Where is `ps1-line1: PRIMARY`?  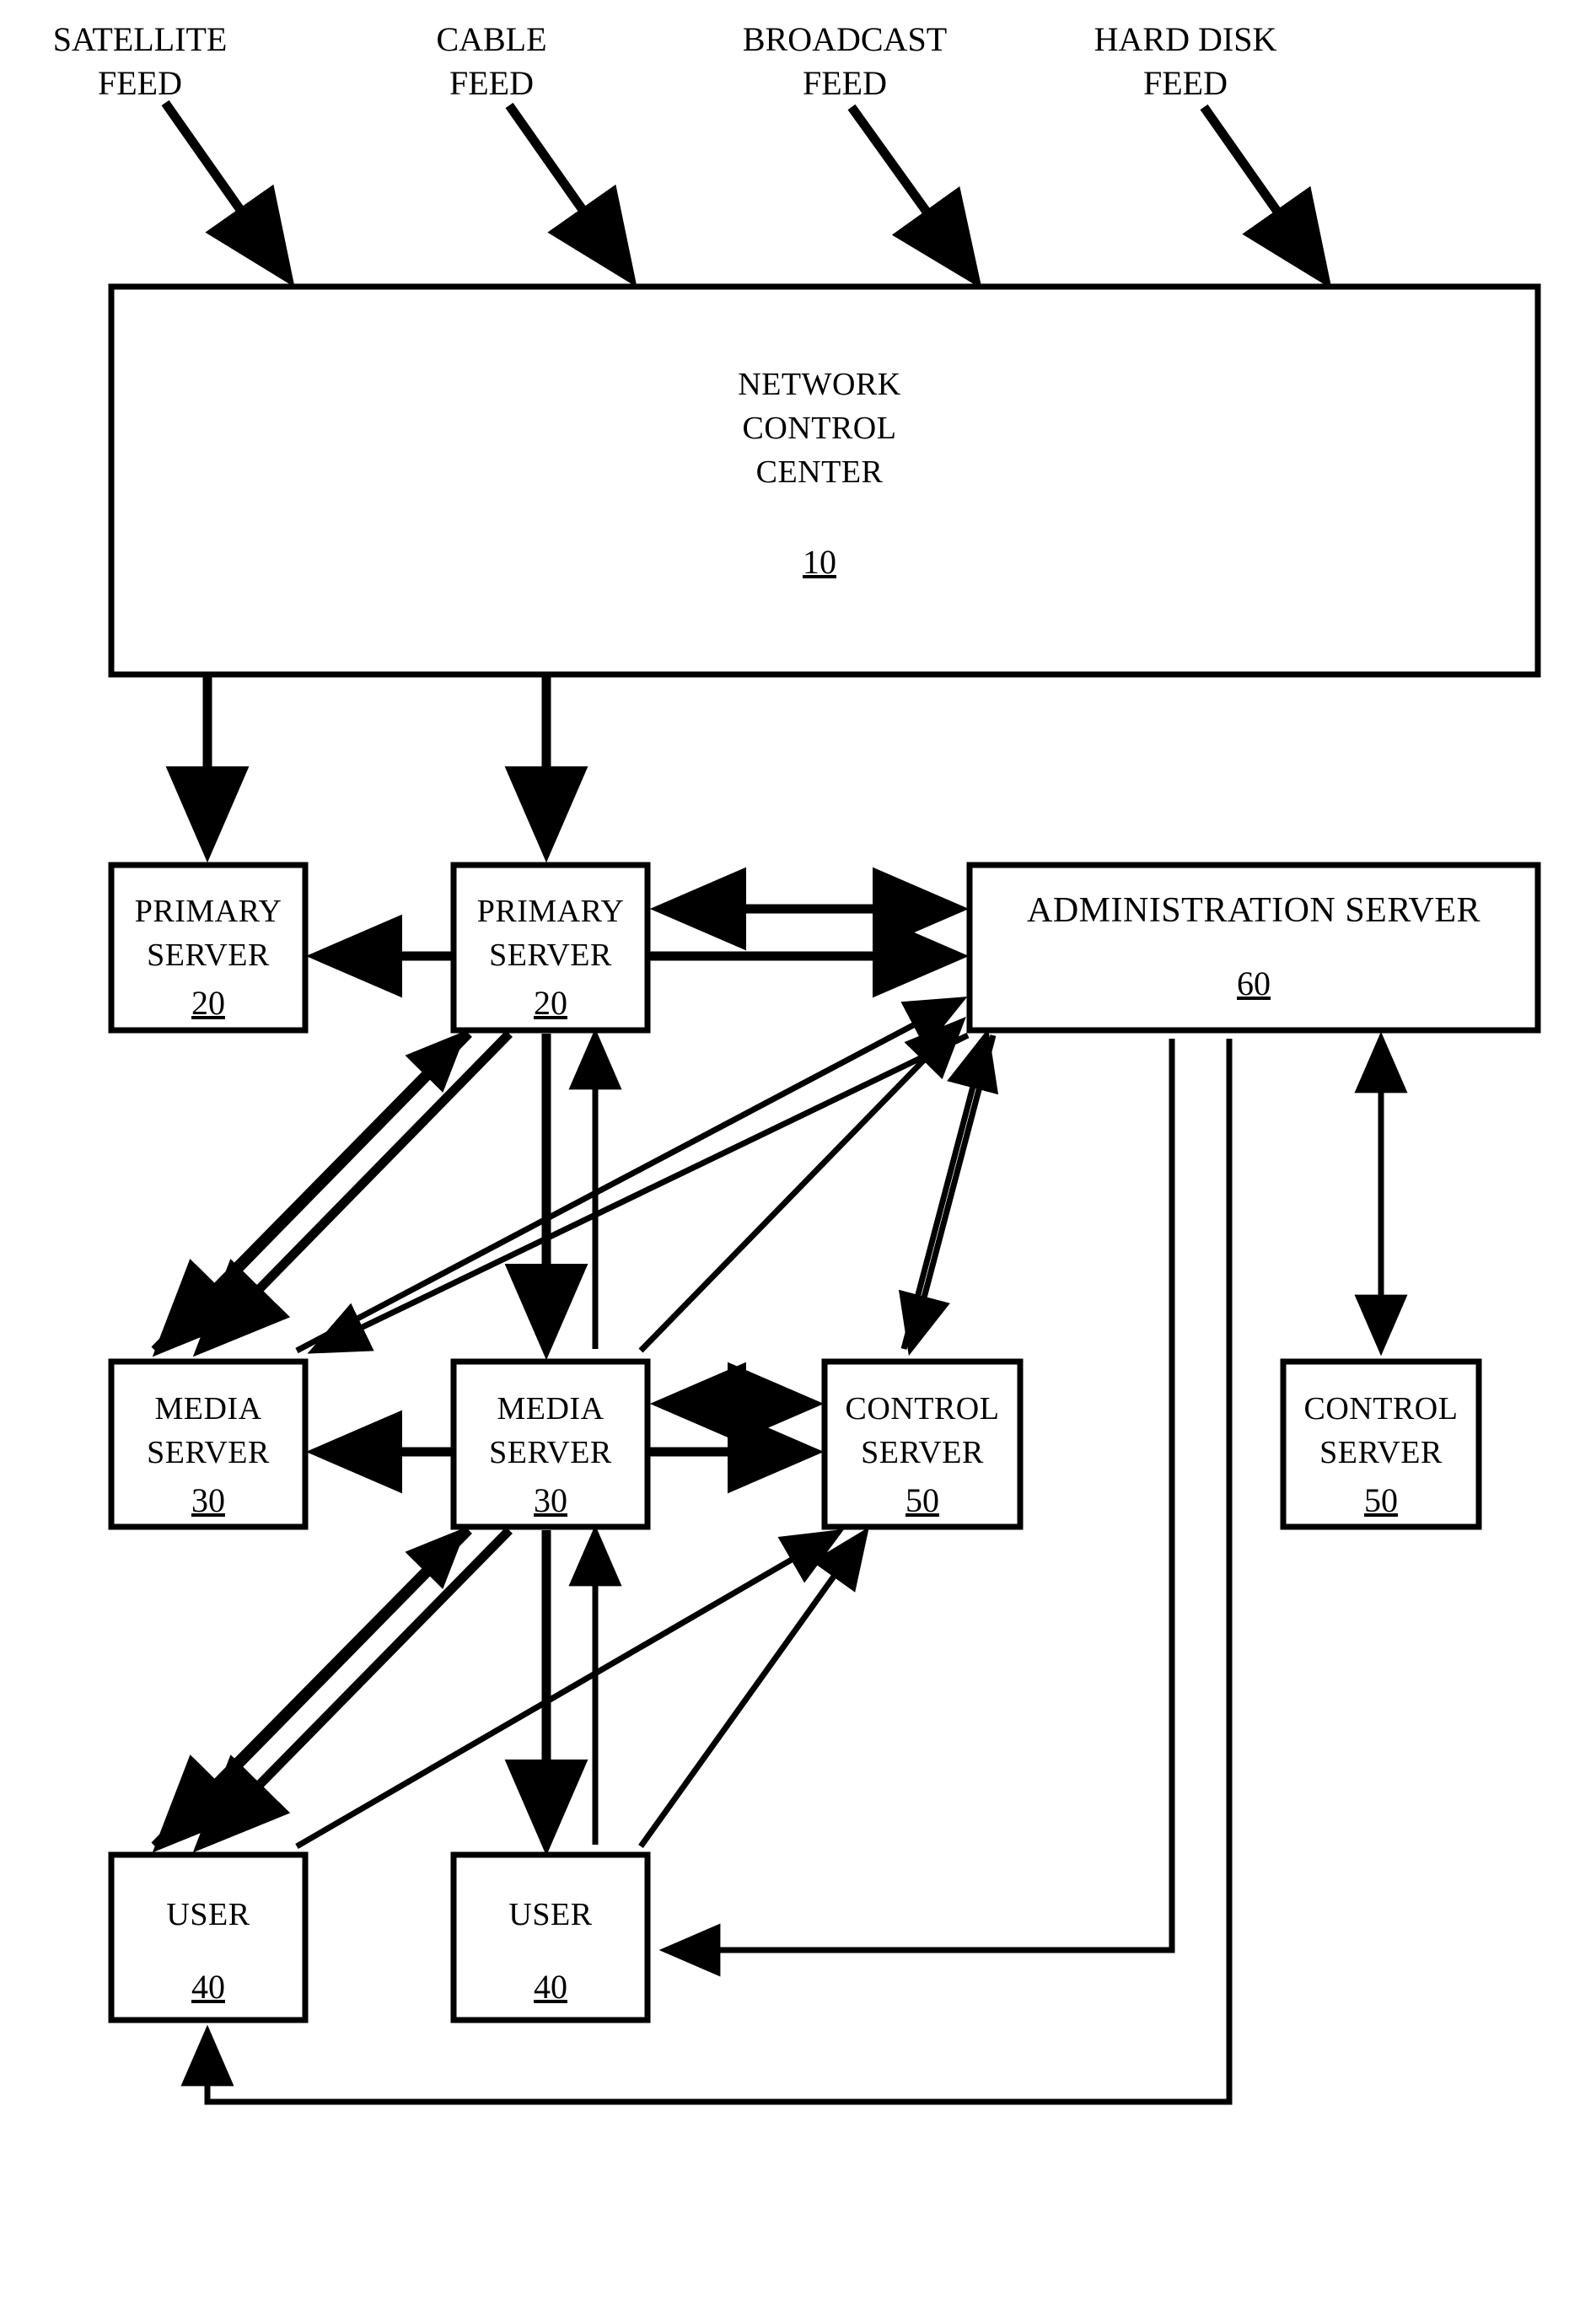
ps1-line1: PRIMARY is located at coordinates (209, 912).